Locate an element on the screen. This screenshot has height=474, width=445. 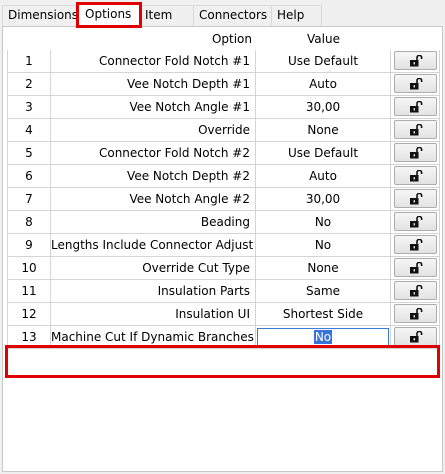
tab-help: Help is located at coordinates (296, 15).